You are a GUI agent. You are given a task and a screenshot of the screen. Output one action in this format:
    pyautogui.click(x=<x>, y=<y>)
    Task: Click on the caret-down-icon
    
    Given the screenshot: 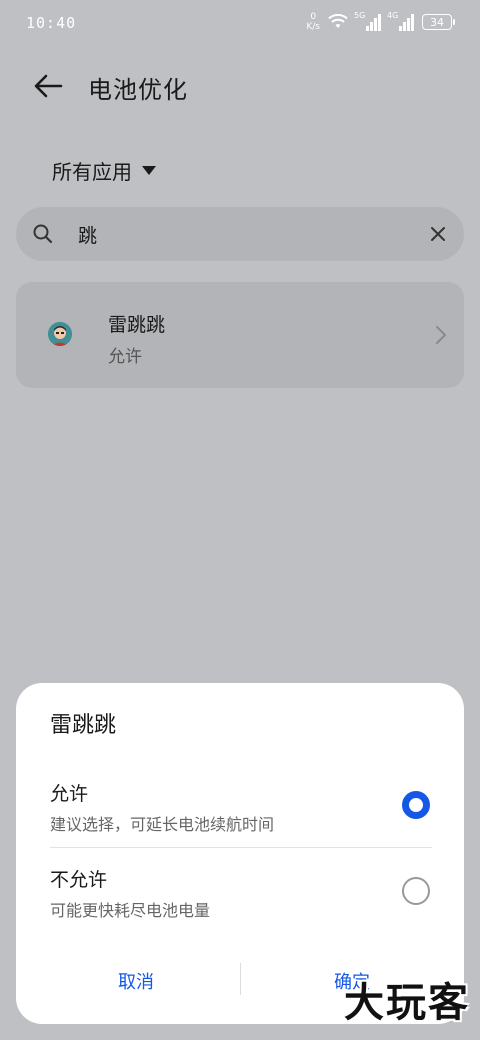 What is the action you would take?
    pyautogui.click(x=149, y=170)
    